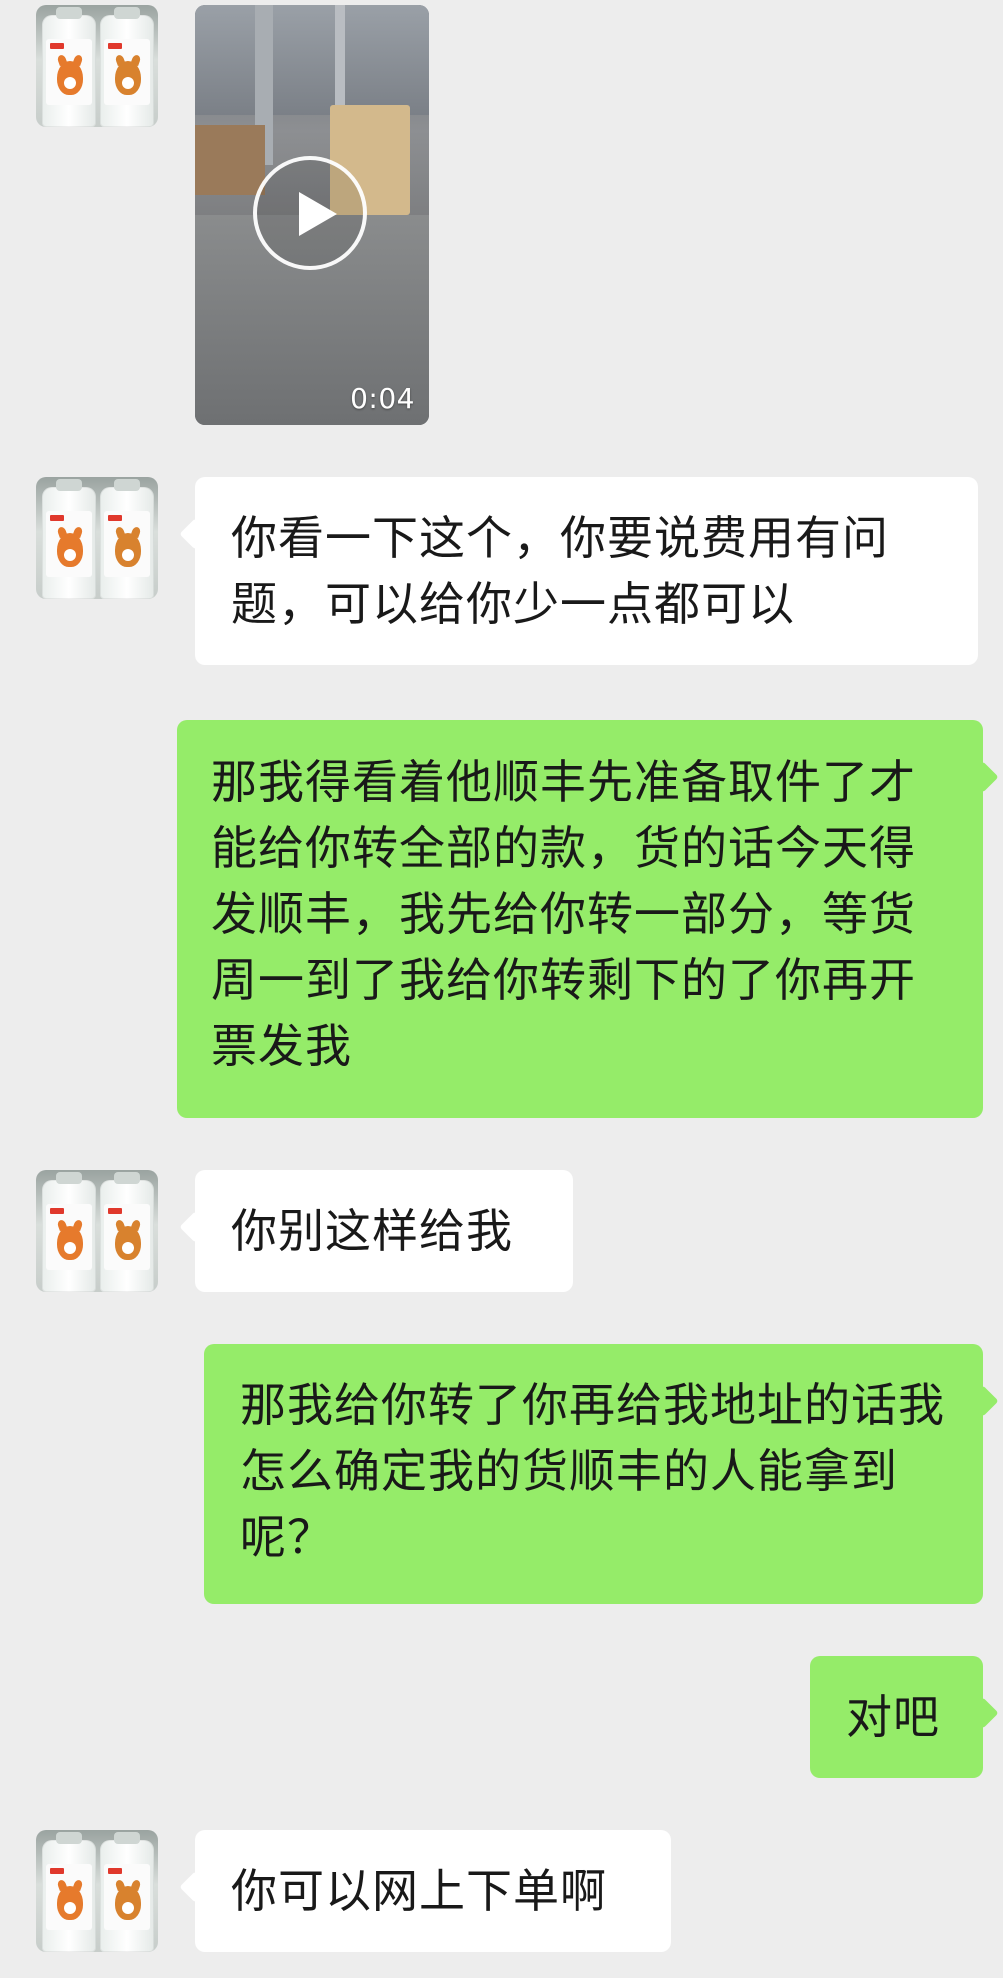  I want to click on message-bubble-outgoing: 对吧, so click(896, 1717).